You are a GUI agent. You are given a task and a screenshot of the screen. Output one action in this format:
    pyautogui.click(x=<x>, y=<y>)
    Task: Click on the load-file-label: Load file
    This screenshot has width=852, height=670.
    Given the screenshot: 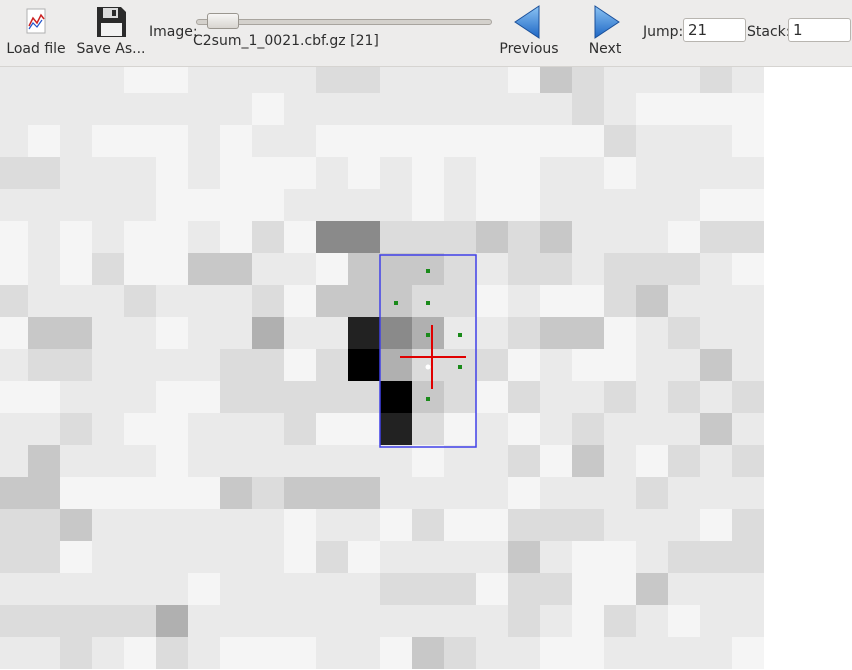 What is the action you would take?
    pyautogui.click(x=36, y=49)
    